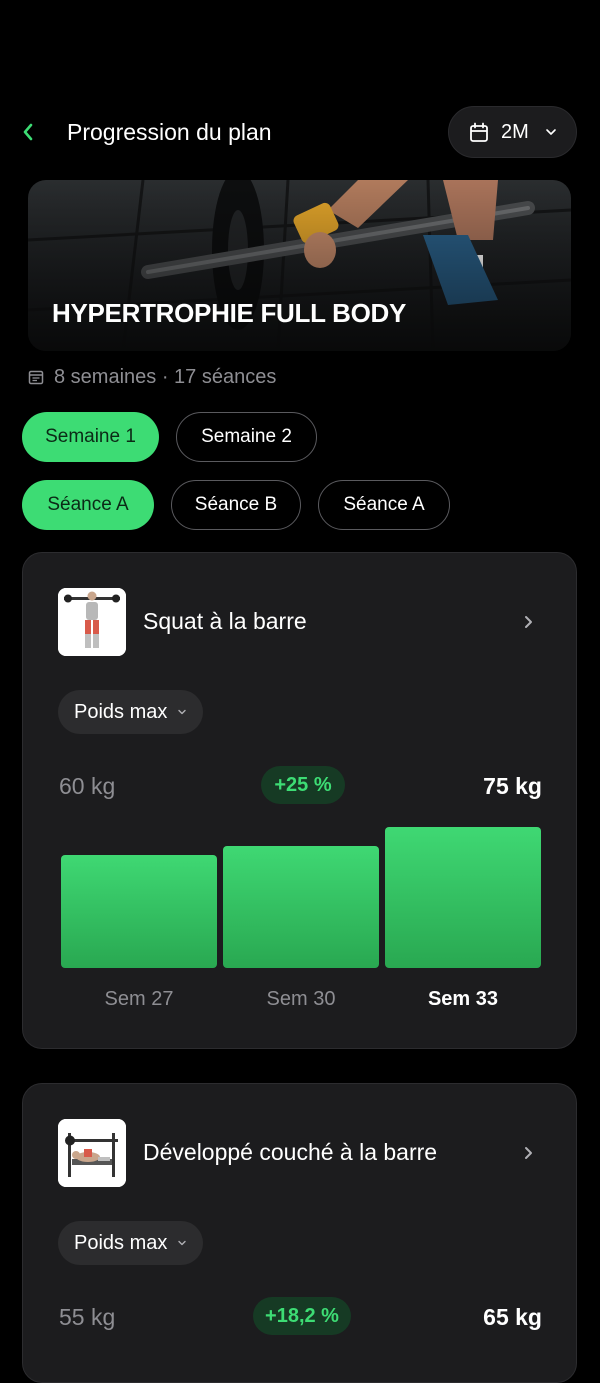 The width and height of the screenshot is (600, 1383). I want to click on plan-title: HYPERTROPHIE FULL BODY, so click(229, 313).